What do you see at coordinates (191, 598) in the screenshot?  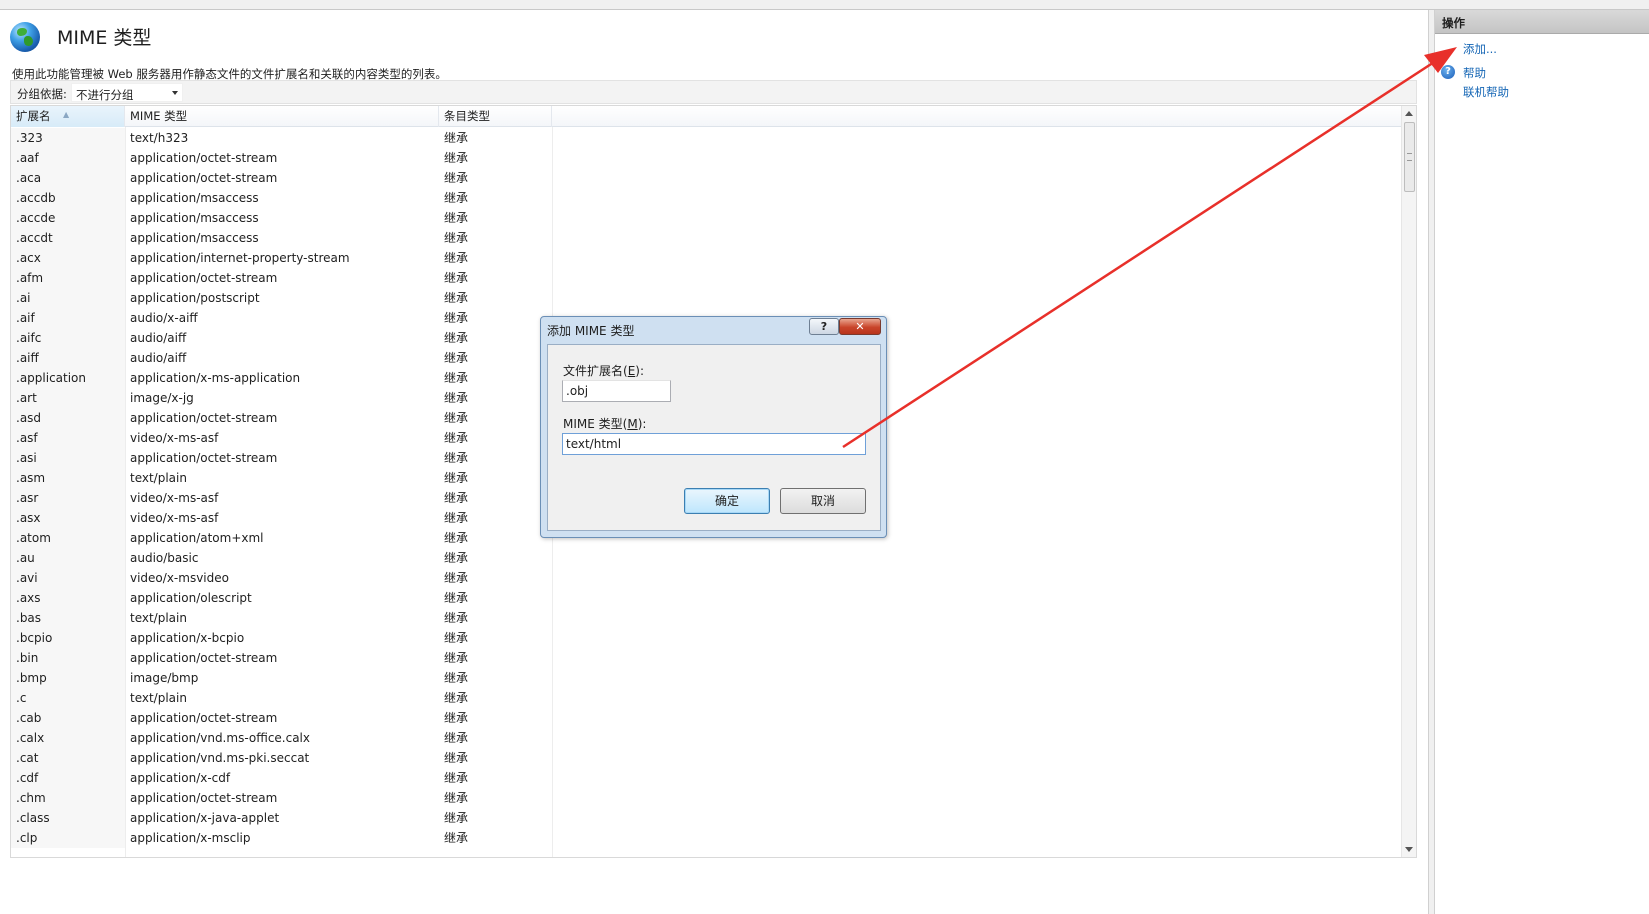 I see `cell-mime-type: application/olescript` at bounding box center [191, 598].